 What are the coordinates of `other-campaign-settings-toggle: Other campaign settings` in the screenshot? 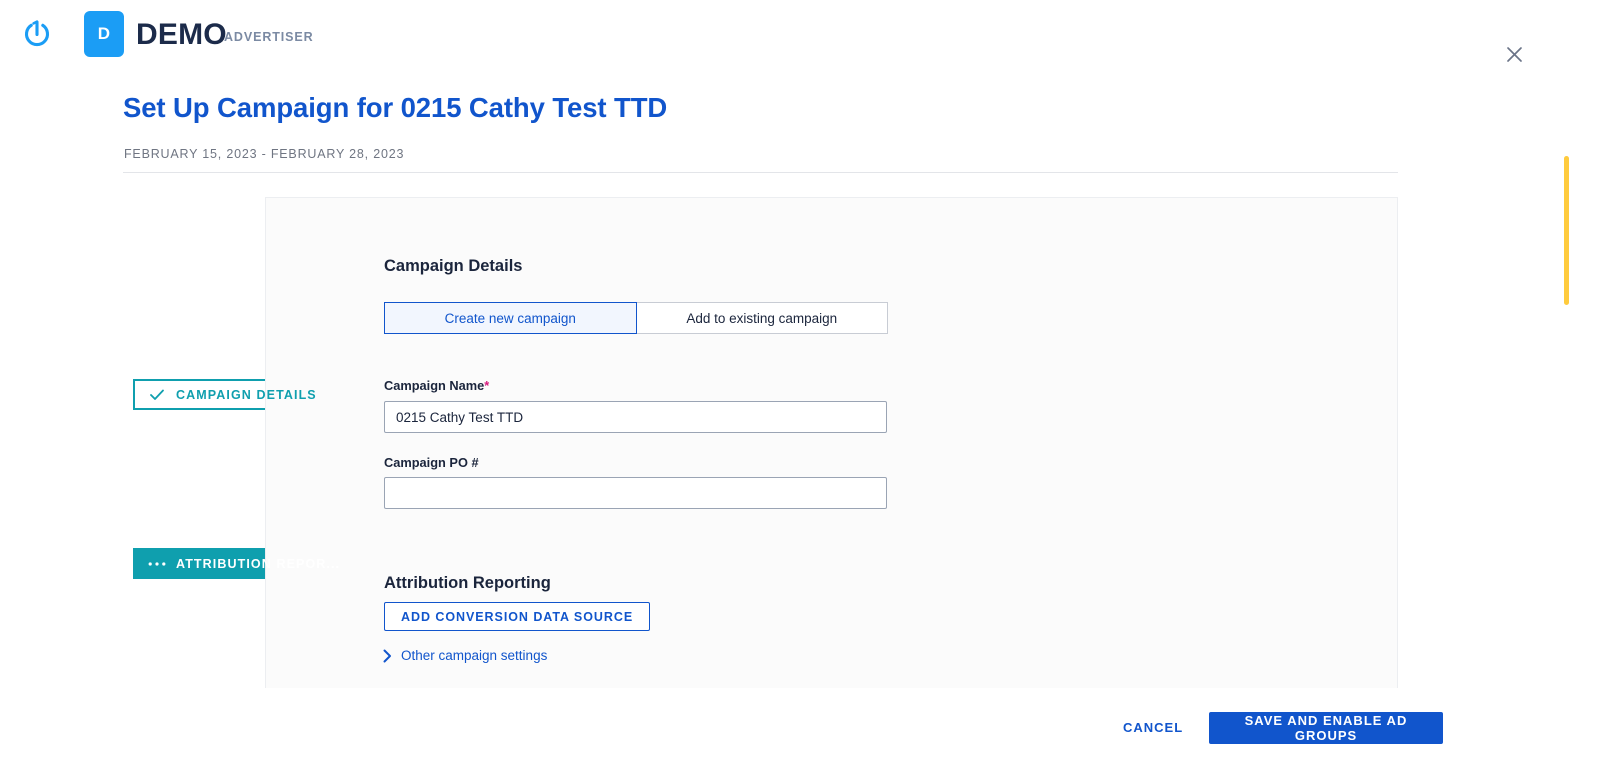 It's located at (465, 655).